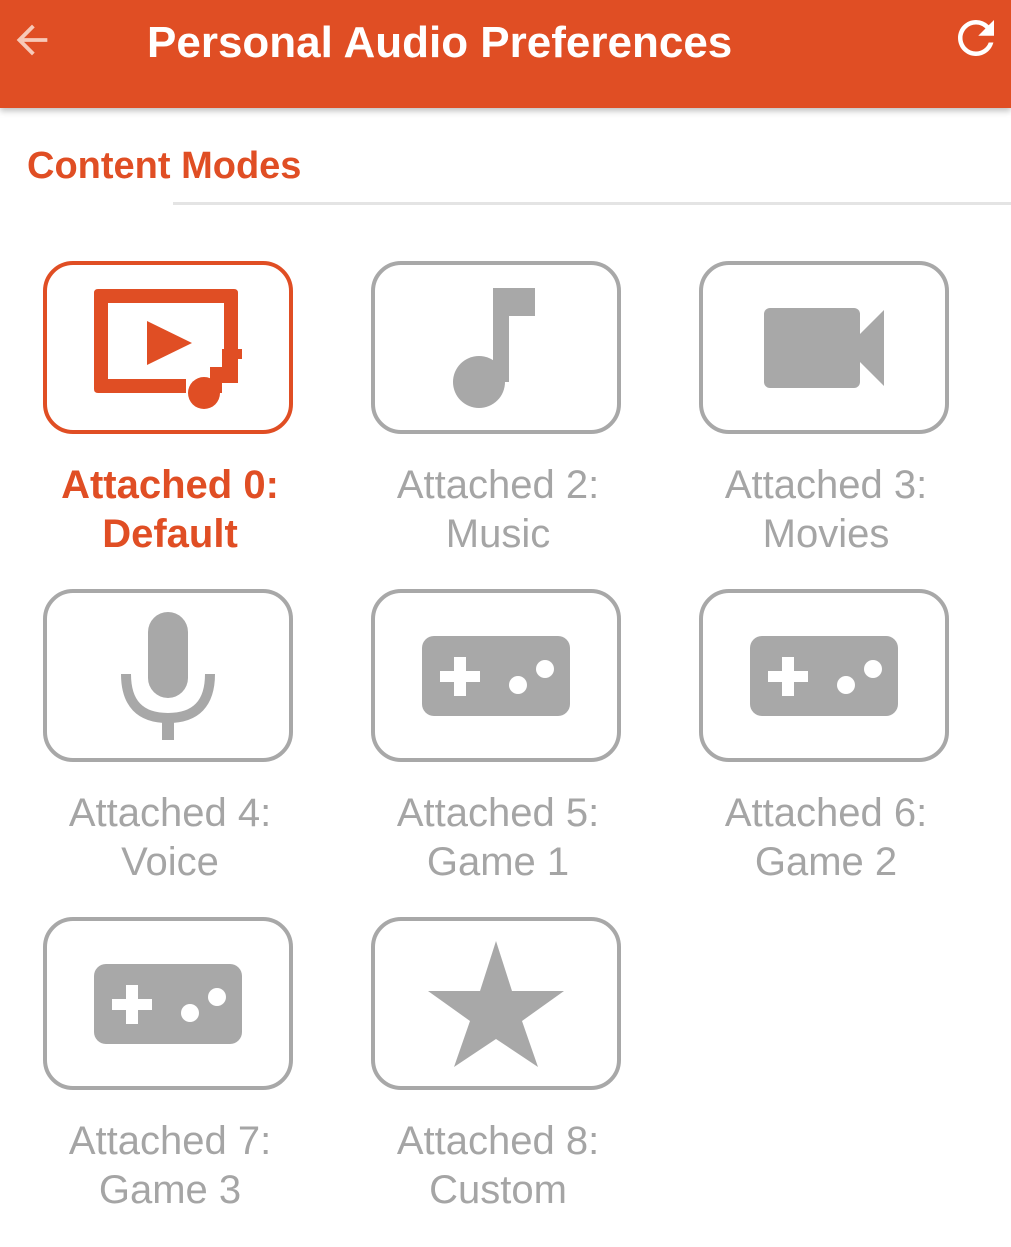  I want to click on videocam-icon, so click(824, 347).